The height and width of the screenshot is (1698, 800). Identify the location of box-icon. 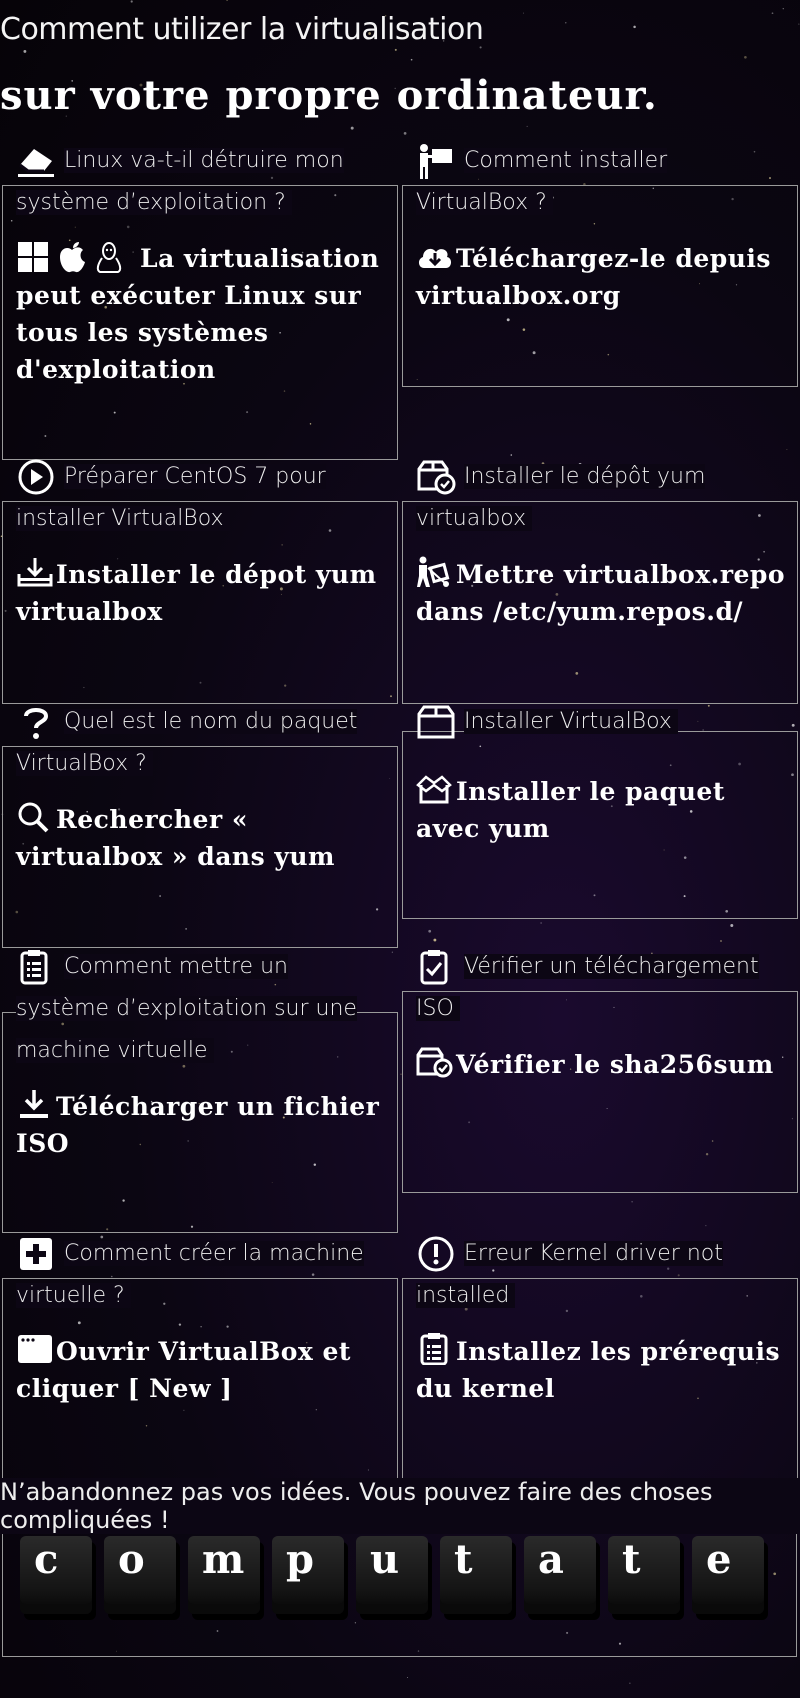
(436, 722).